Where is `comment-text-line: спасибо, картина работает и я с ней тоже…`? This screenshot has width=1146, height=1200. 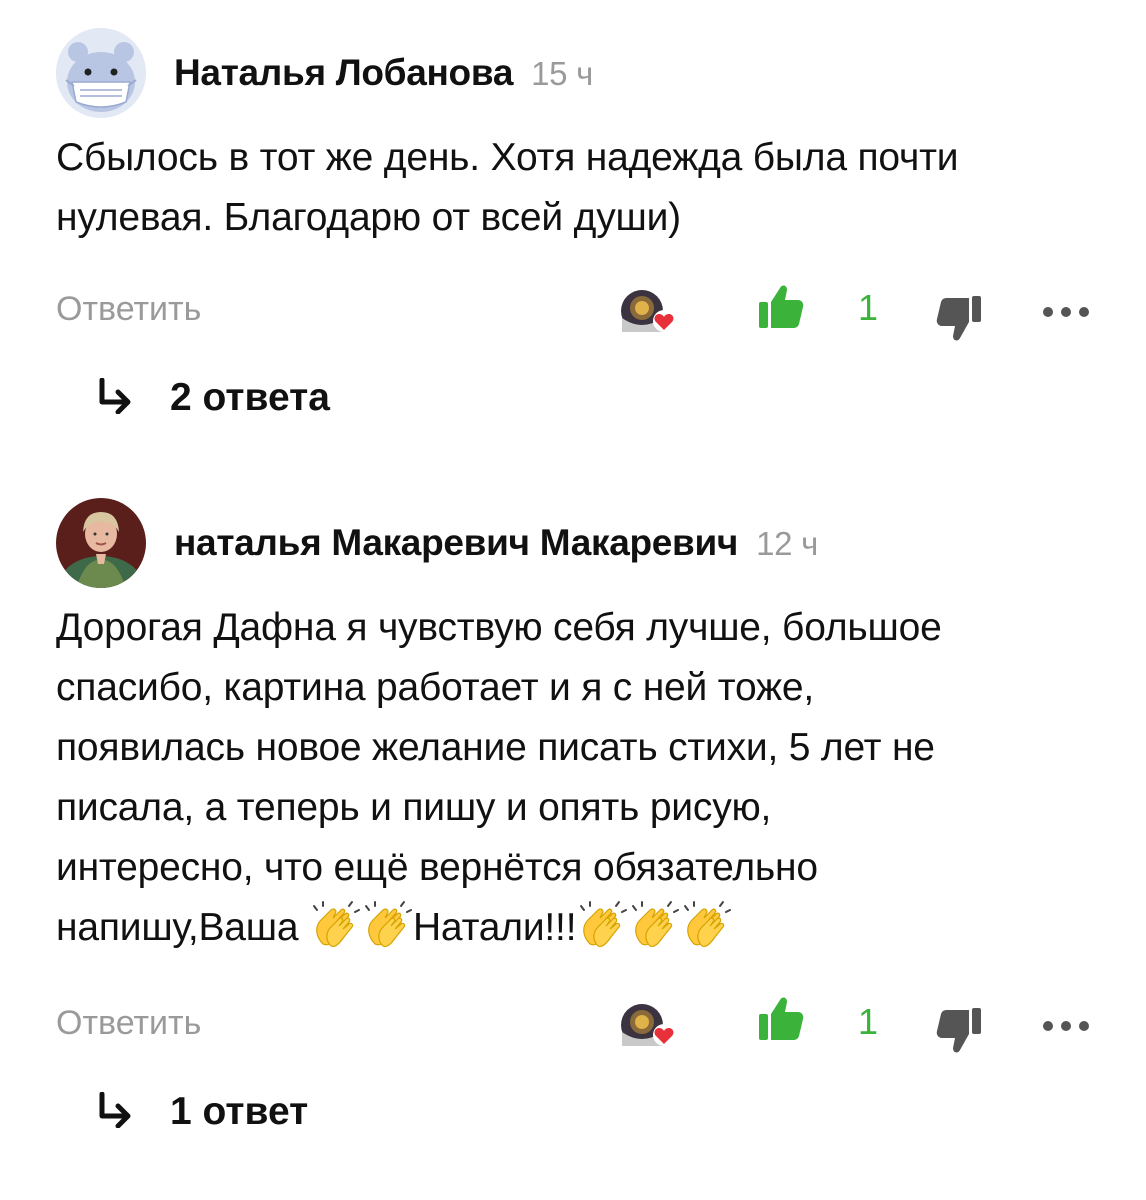 comment-text-line: спасибо, картина работает и я с ней тоже… is located at coordinates (435, 687).